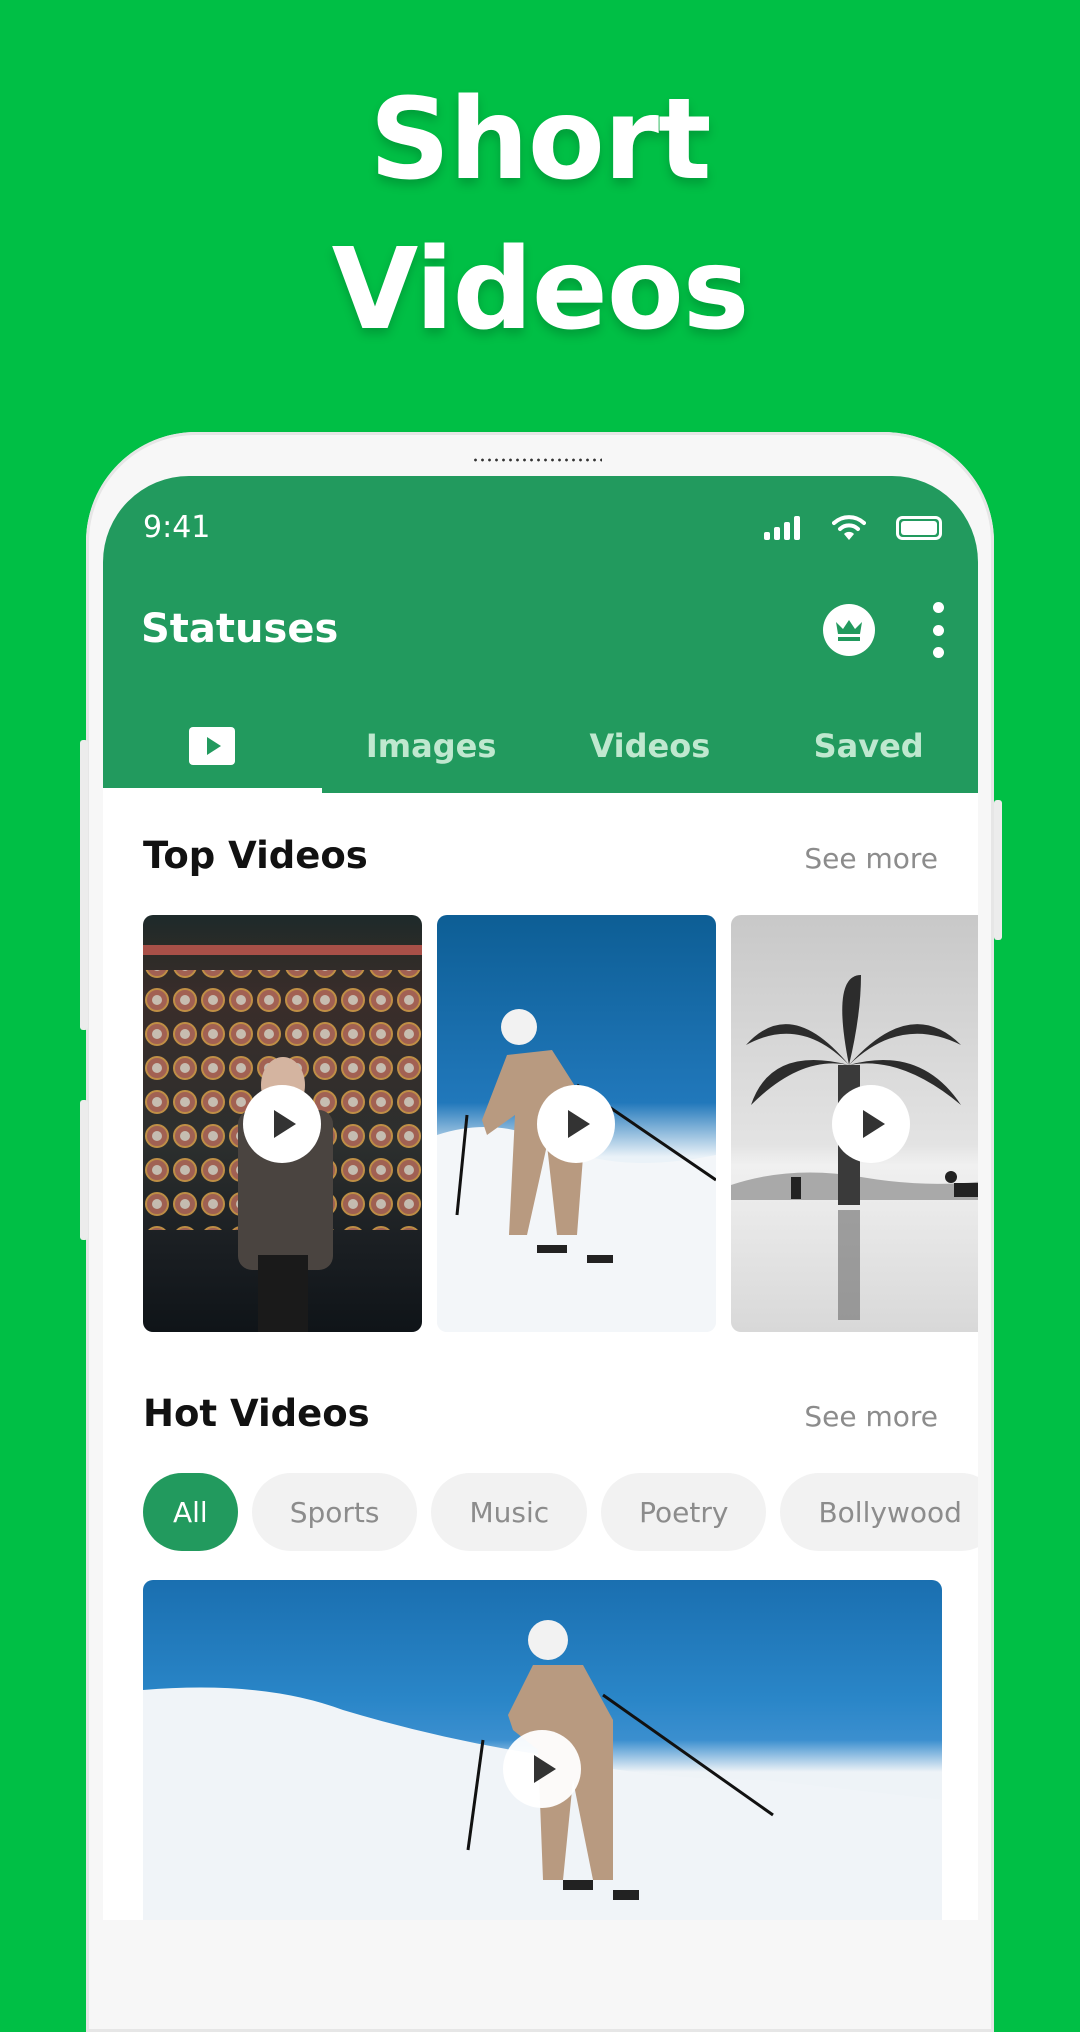 The height and width of the screenshot is (2032, 1080). I want to click on status-time: 9:41, so click(177, 527).